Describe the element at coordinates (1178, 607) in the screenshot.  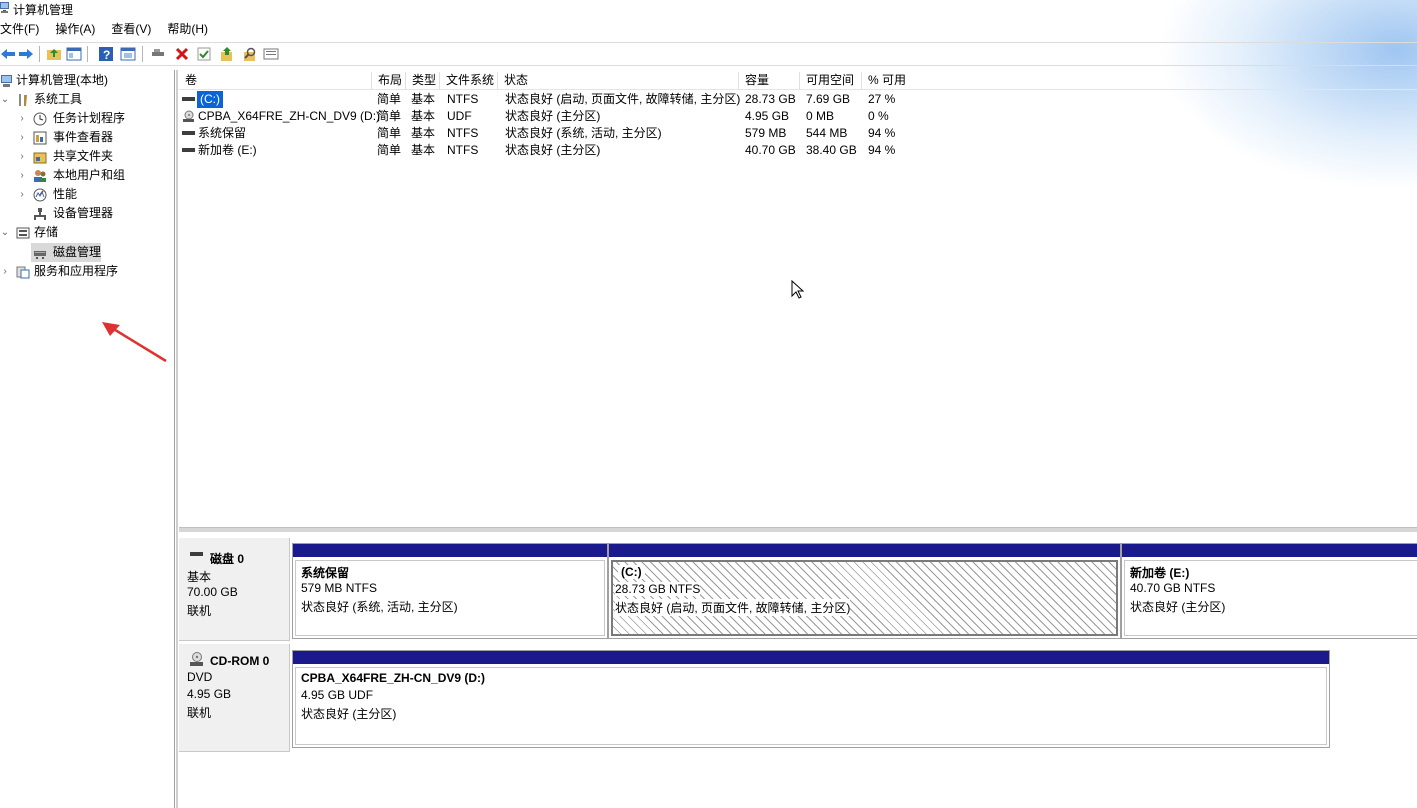
I see `partition-status: 状态良好 (主分区)` at that location.